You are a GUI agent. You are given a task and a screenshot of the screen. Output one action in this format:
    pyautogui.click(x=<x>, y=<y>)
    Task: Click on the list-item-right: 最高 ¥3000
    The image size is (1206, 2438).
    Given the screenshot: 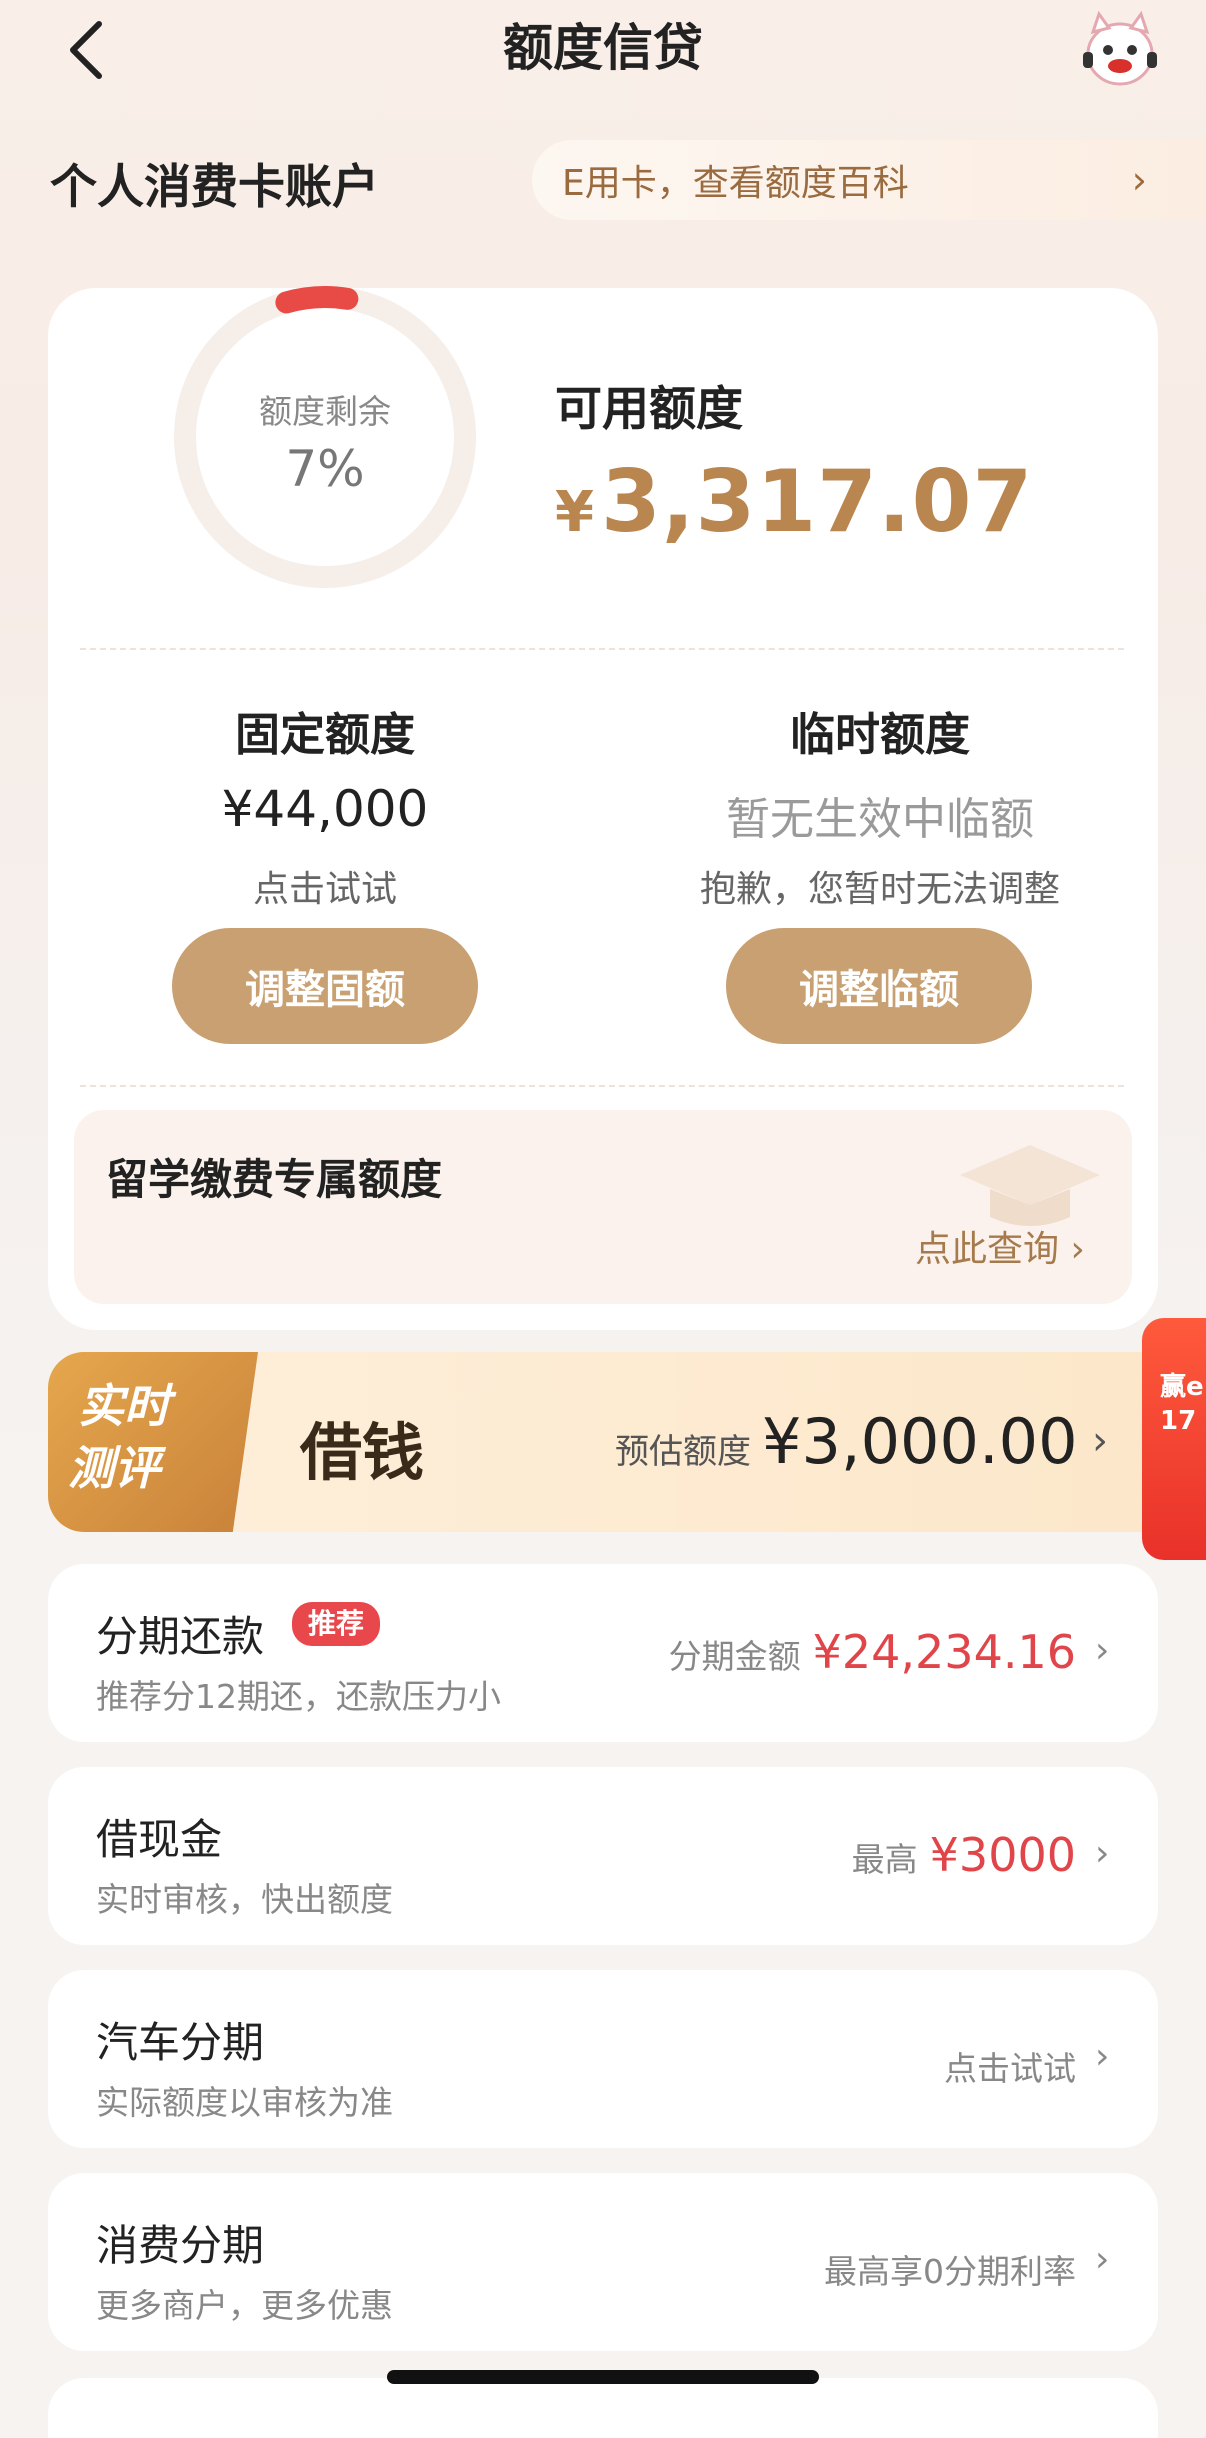 What is the action you would take?
    pyautogui.click(x=964, y=1855)
    